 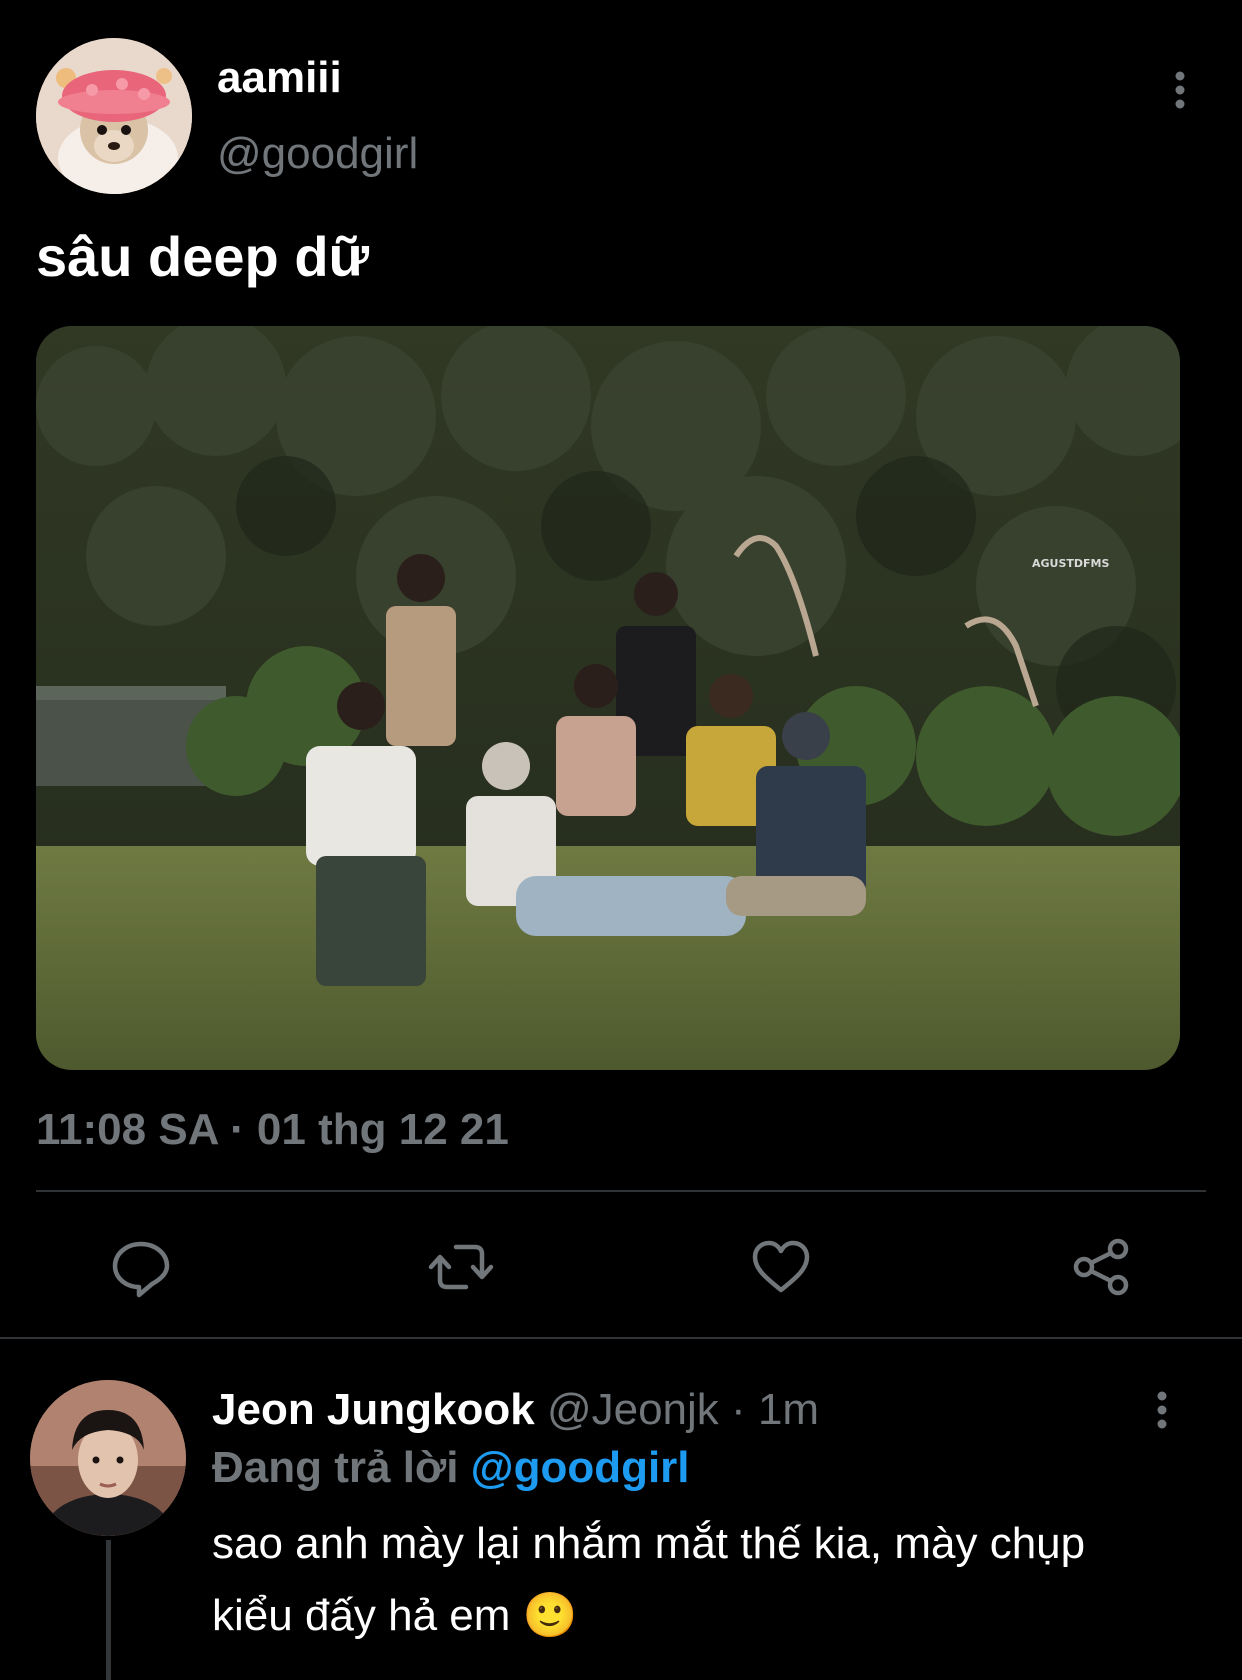 I want to click on reply-header: Jeon Jungkook @Jeonjk · 1m, so click(x=515, y=1410).